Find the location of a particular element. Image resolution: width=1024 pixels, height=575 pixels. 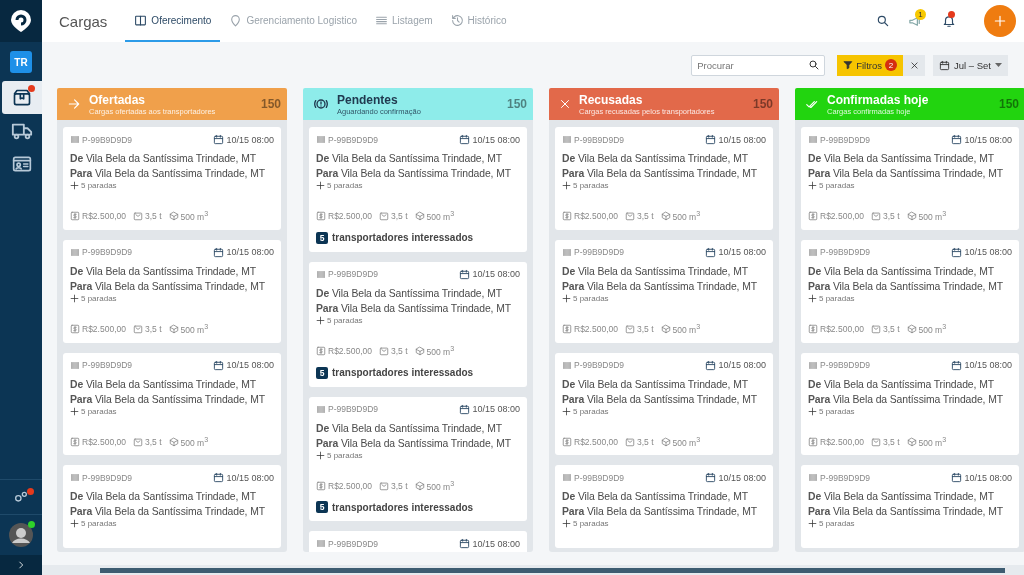

interested-text: transportadores interessados is located at coordinates (403, 373).